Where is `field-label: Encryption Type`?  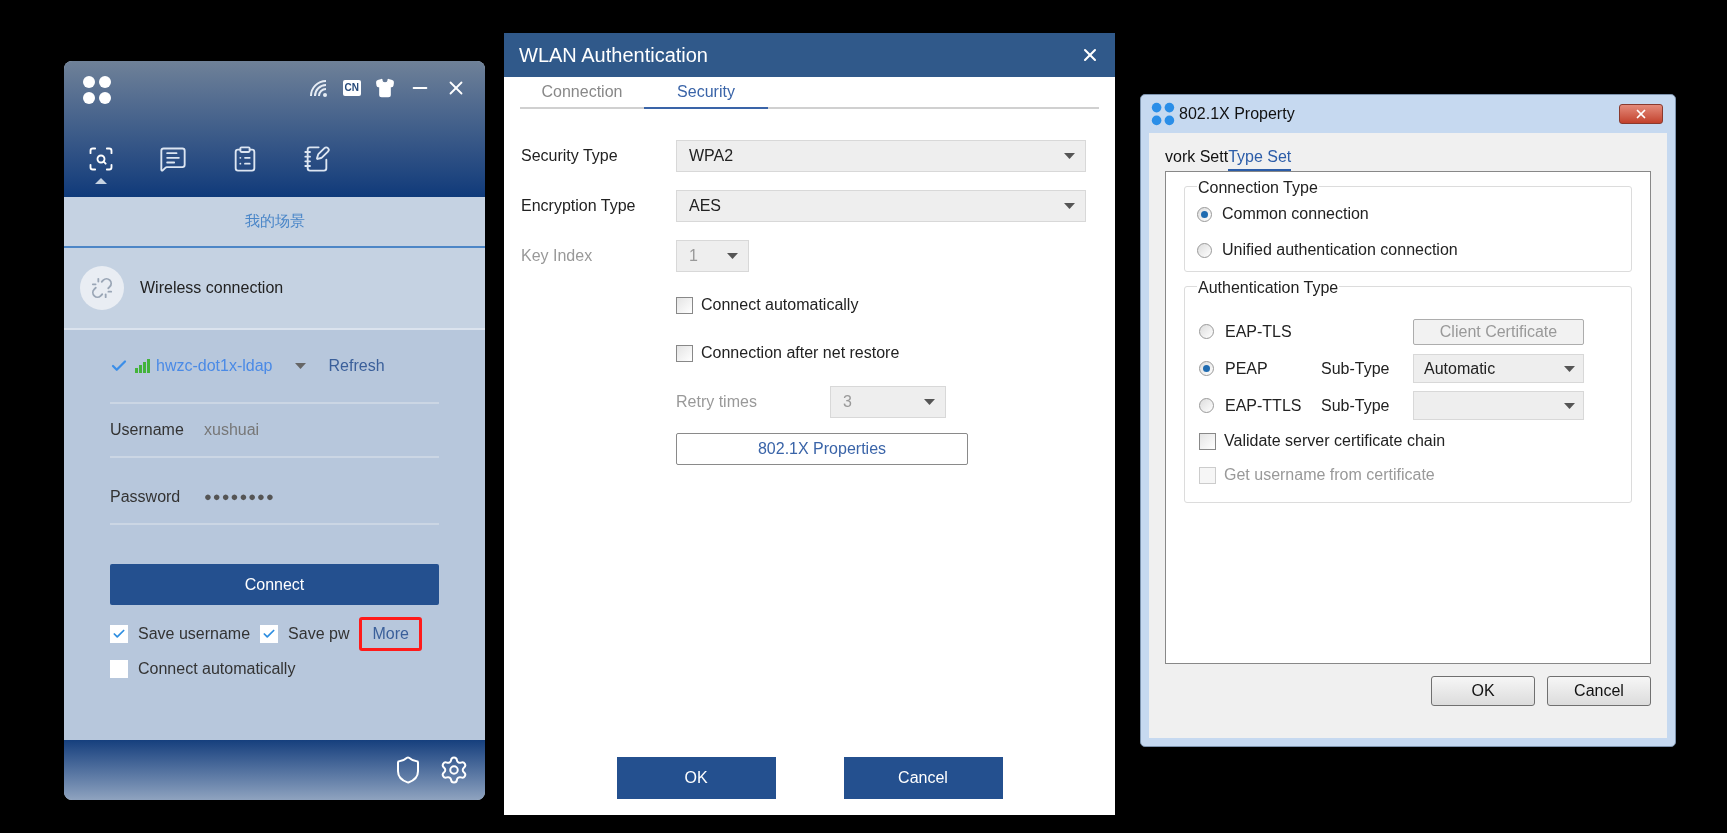
field-label: Encryption Type is located at coordinates (579, 206).